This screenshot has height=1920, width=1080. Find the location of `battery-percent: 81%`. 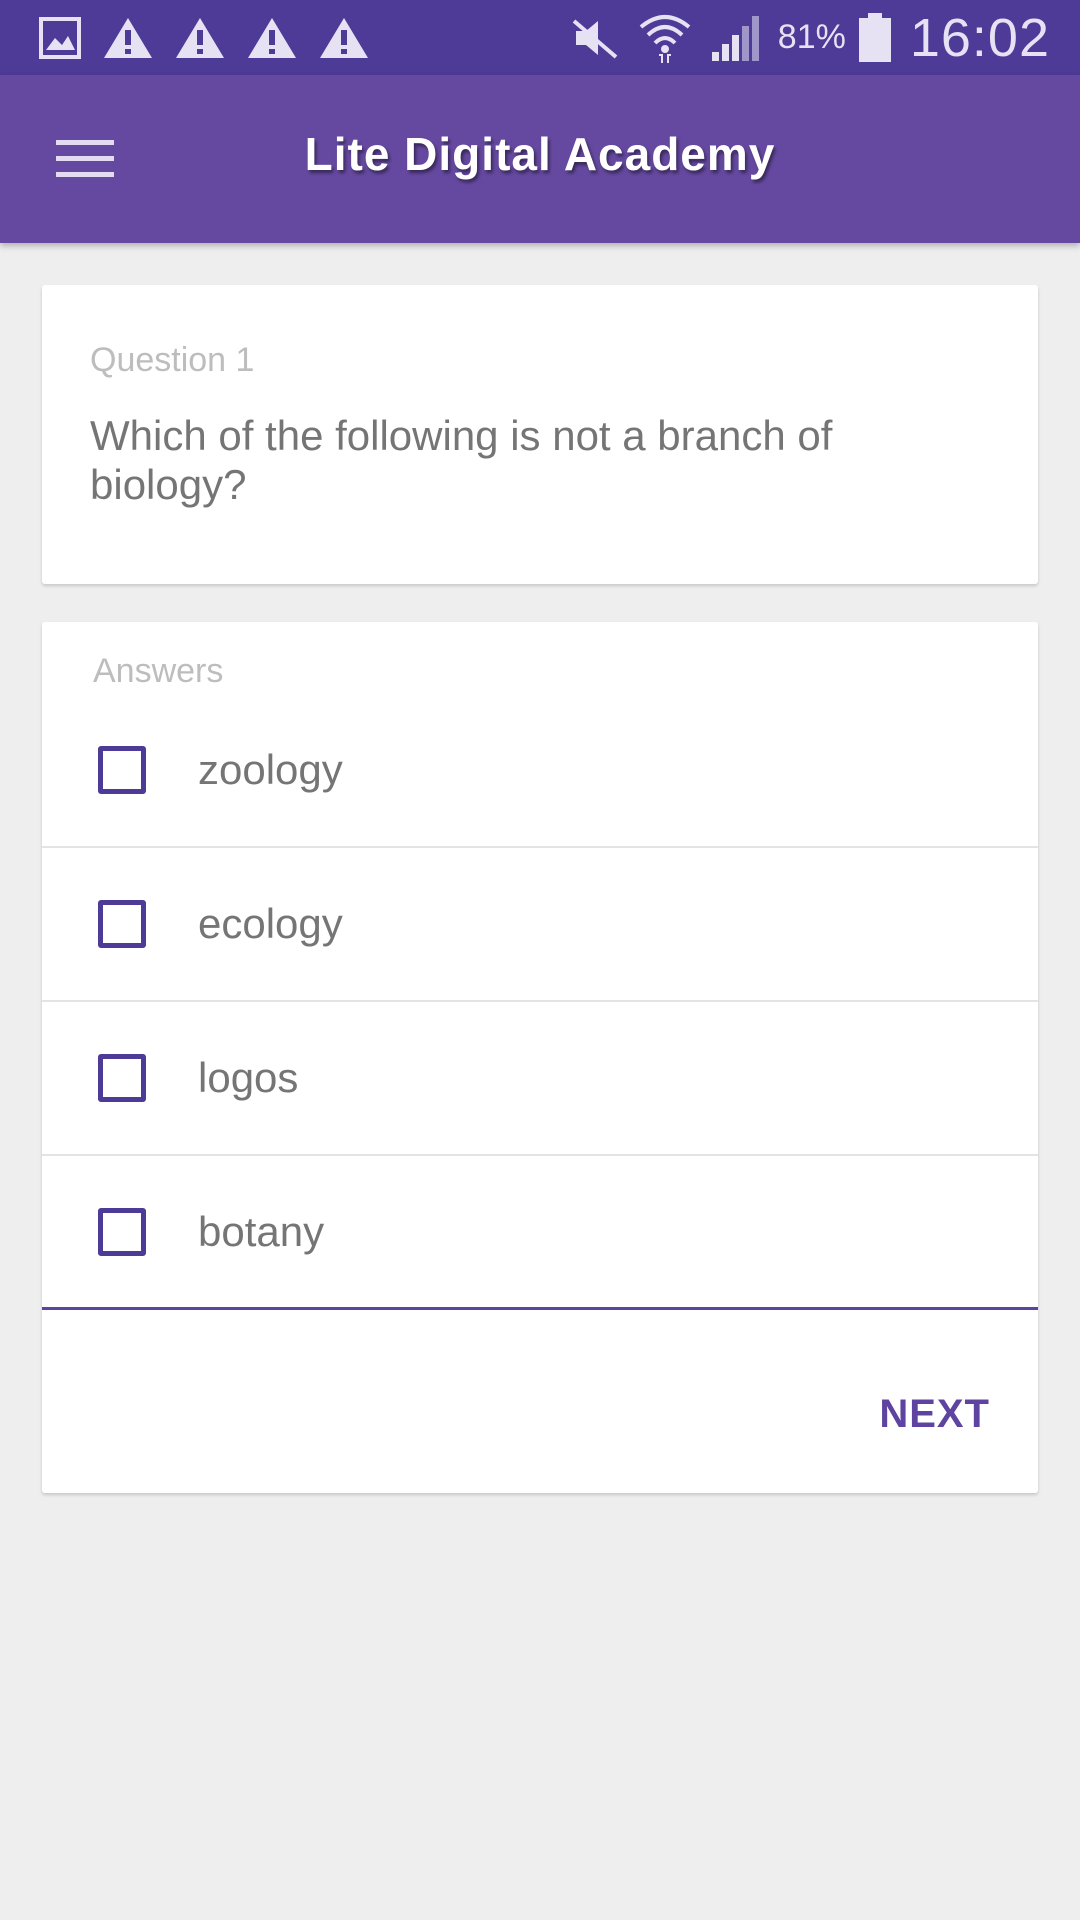

battery-percent: 81% is located at coordinates (811, 37).